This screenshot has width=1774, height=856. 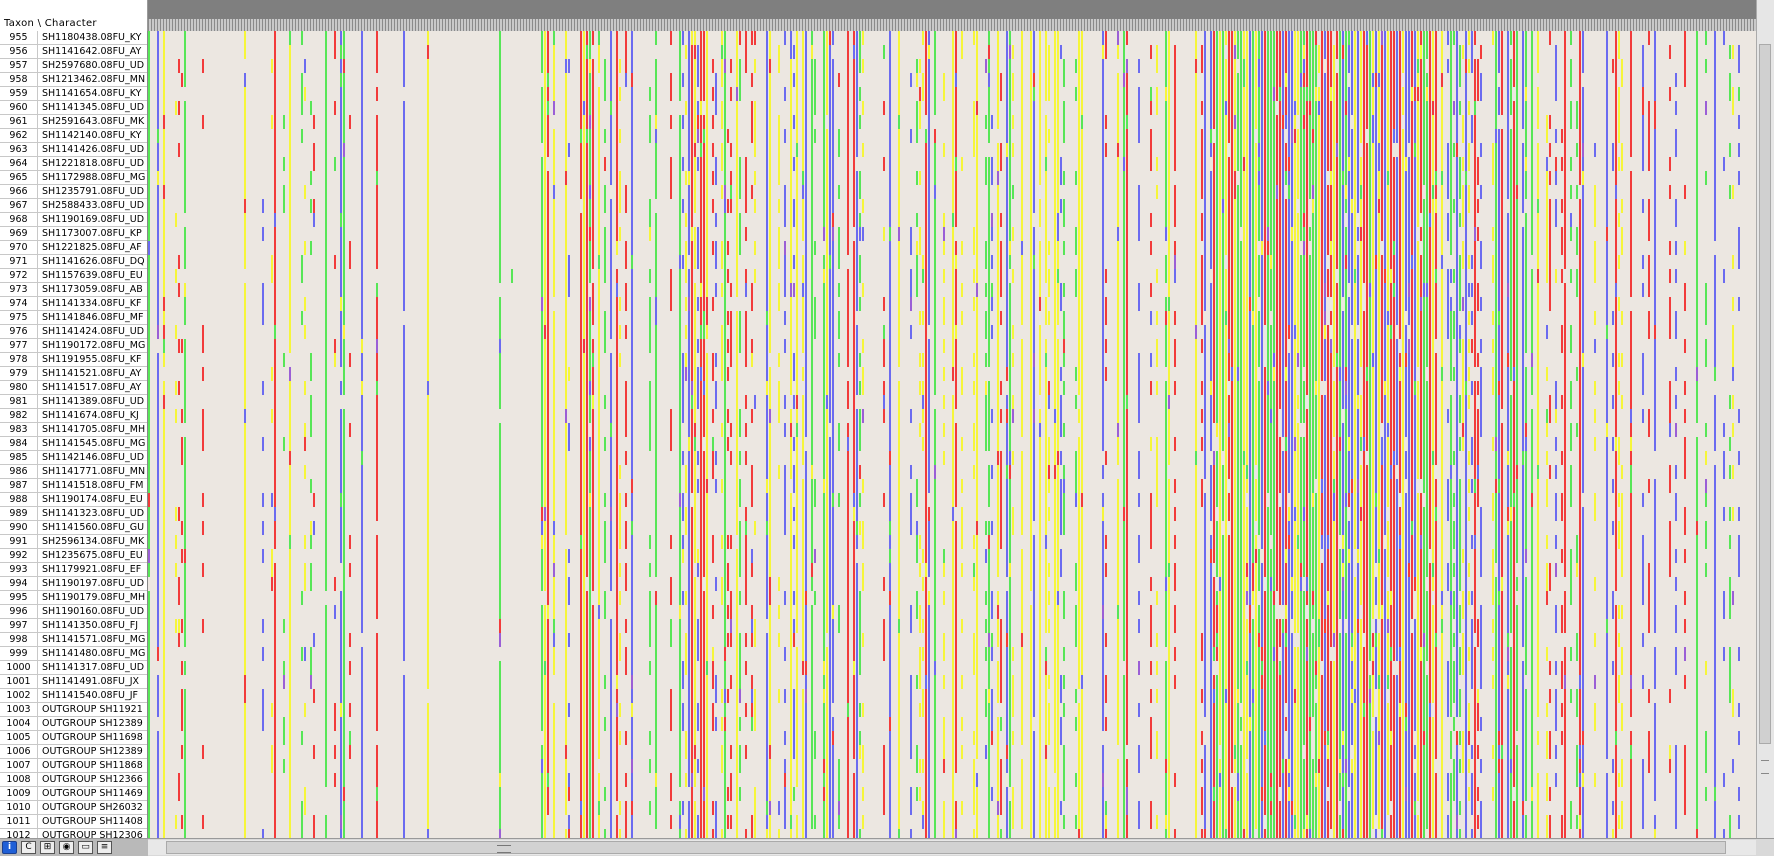 I want to click on taxon-name: SH1142140.08FU_KY, so click(x=92, y=135).